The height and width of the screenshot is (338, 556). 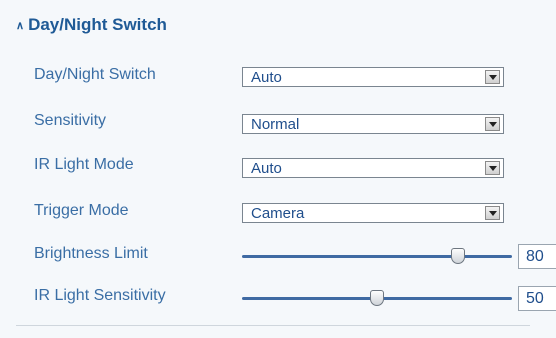 What do you see at coordinates (81, 210) in the screenshot?
I see `trigger-mode-label: Trigger Mode` at bounding box center [81, 210].